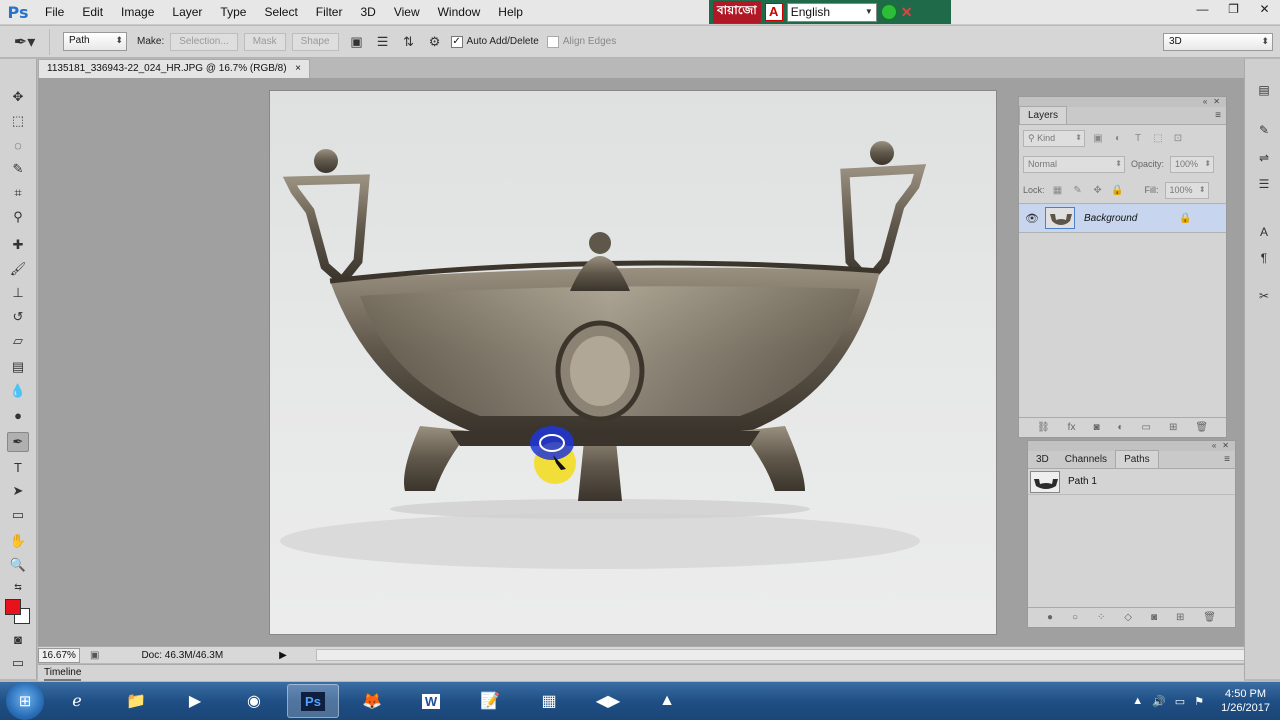 This screenshot has width=1280, height=720. I want to click on layer-row-background: 👁 Background 🔒, so click(1122, 218).